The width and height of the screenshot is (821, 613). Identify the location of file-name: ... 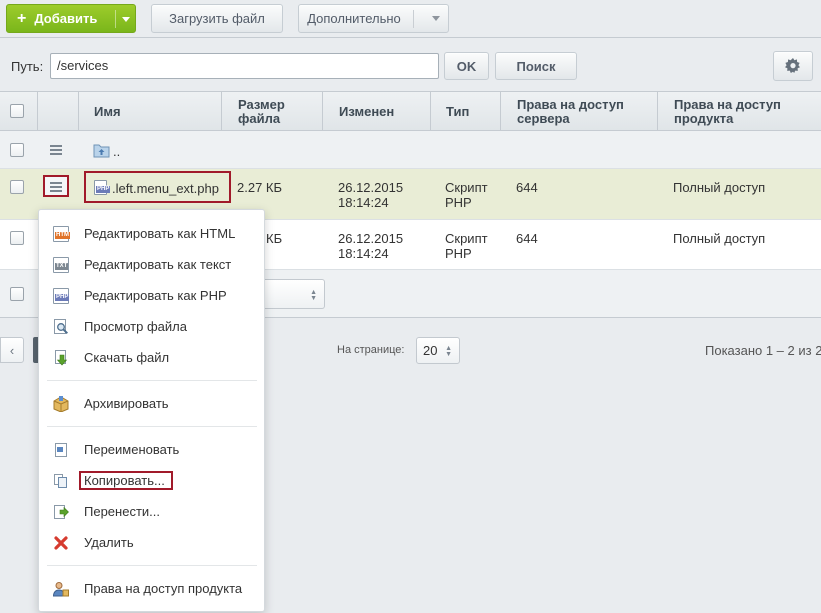
(116, 151).